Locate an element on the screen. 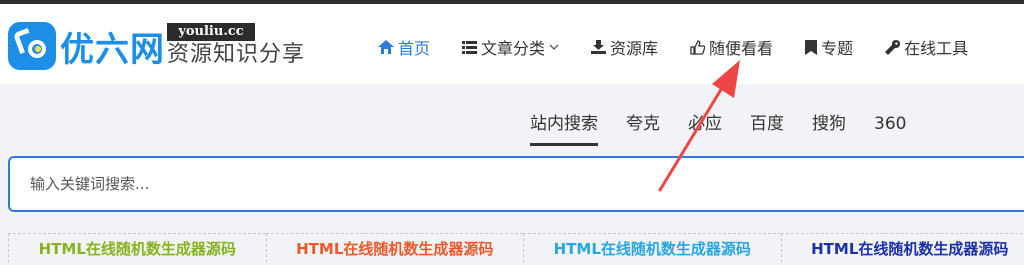  list-icon is located at coordinates (470, 47).